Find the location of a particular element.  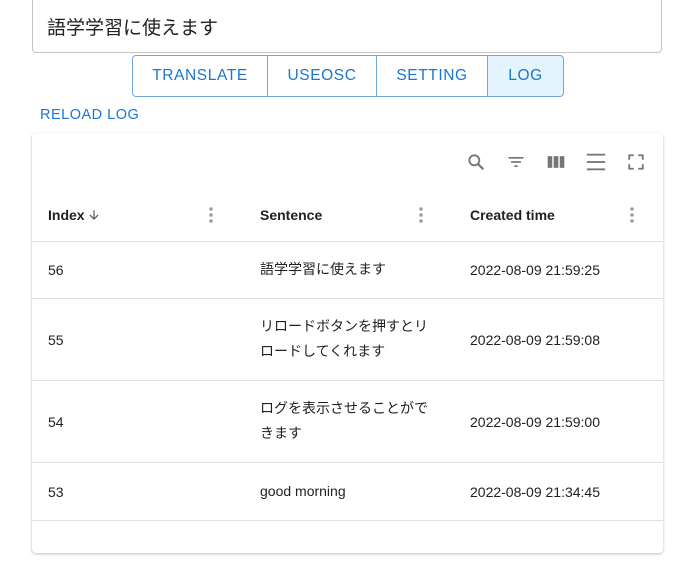

column-header-created-time: Created time is located at coordinates (512, 215).